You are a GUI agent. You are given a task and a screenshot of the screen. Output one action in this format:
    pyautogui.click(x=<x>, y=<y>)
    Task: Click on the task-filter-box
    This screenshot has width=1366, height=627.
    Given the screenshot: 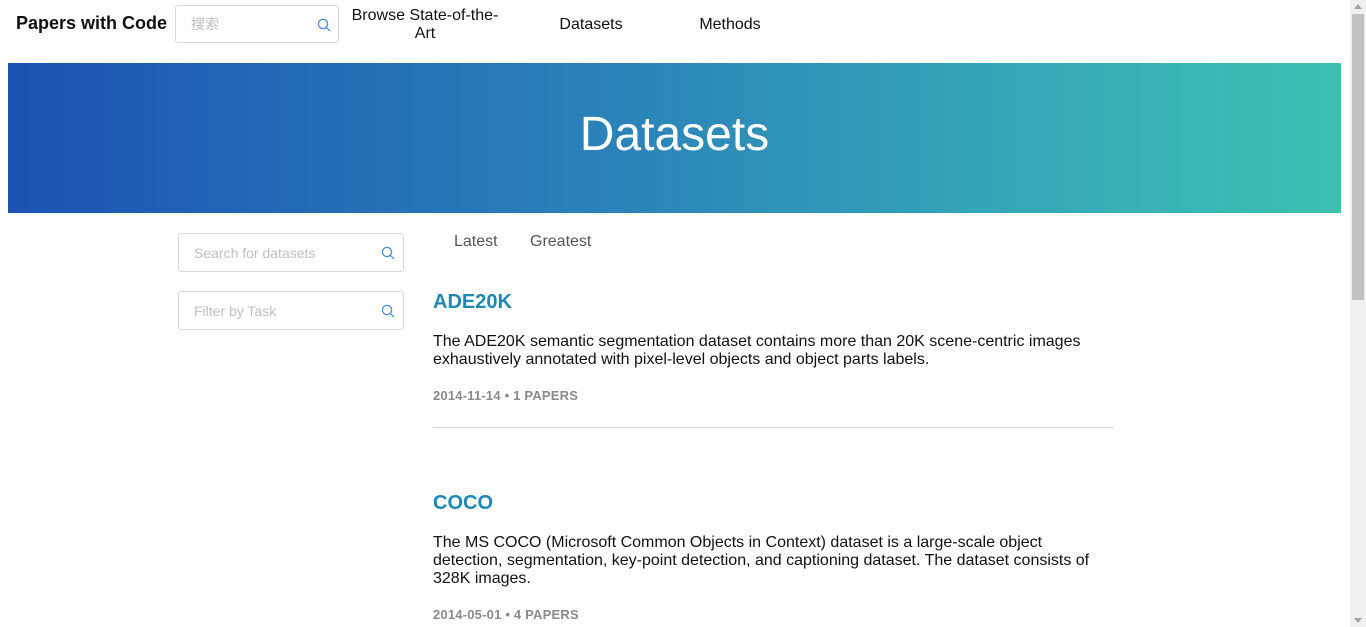 What is the action you would take?
    pyautogui.click(x=291, y=310)
    